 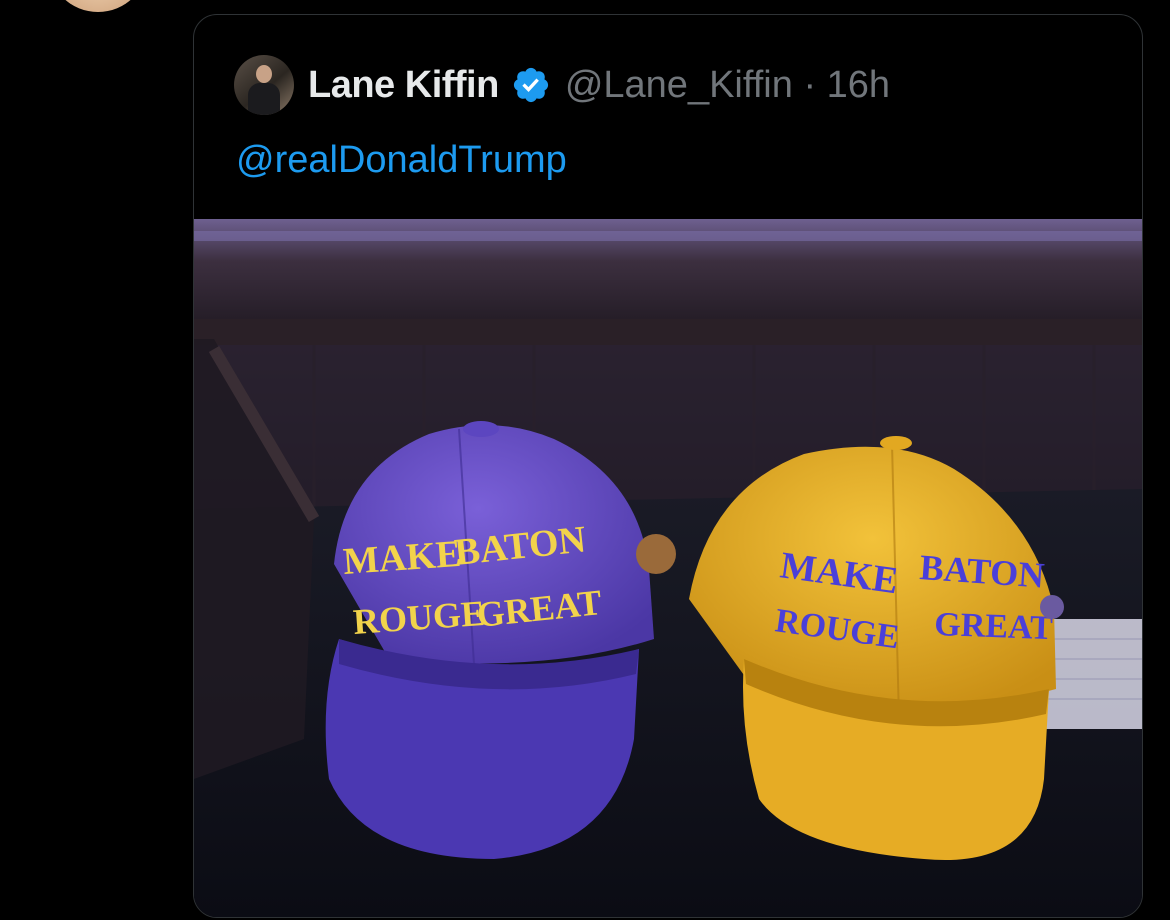 What do you see at coordinates (98, 6) in the screenshot?
I see `parent-avatar` at bounding box center [98, 6].